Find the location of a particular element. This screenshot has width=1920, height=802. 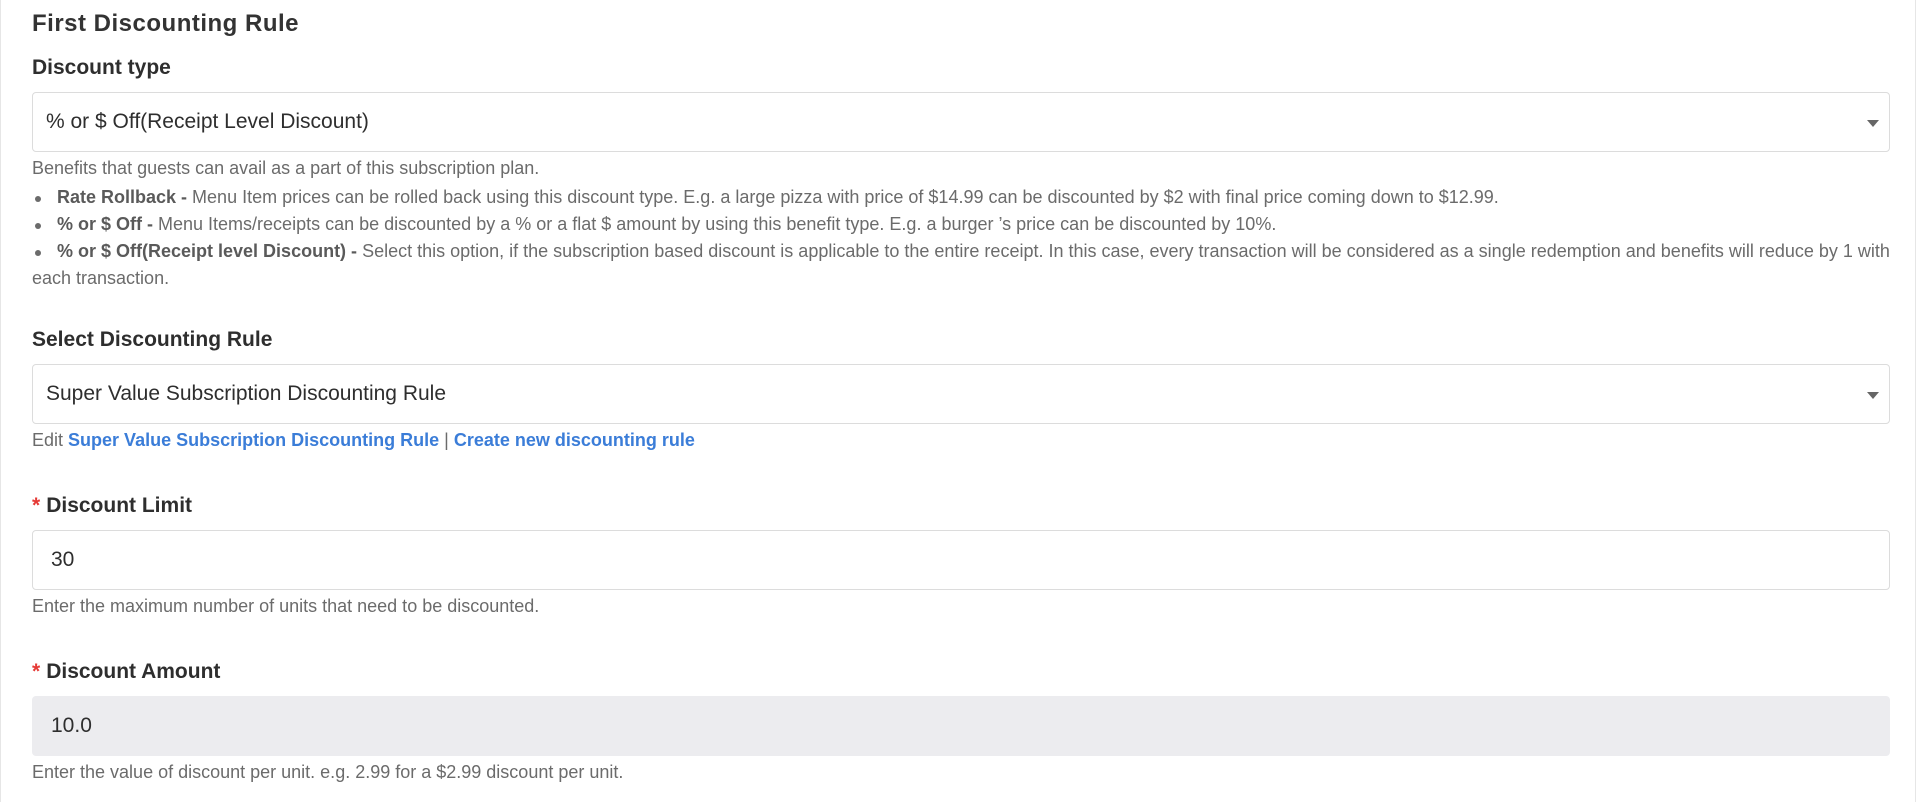

discount-amount-input: 10.0 is located at coordinates (961, 726).